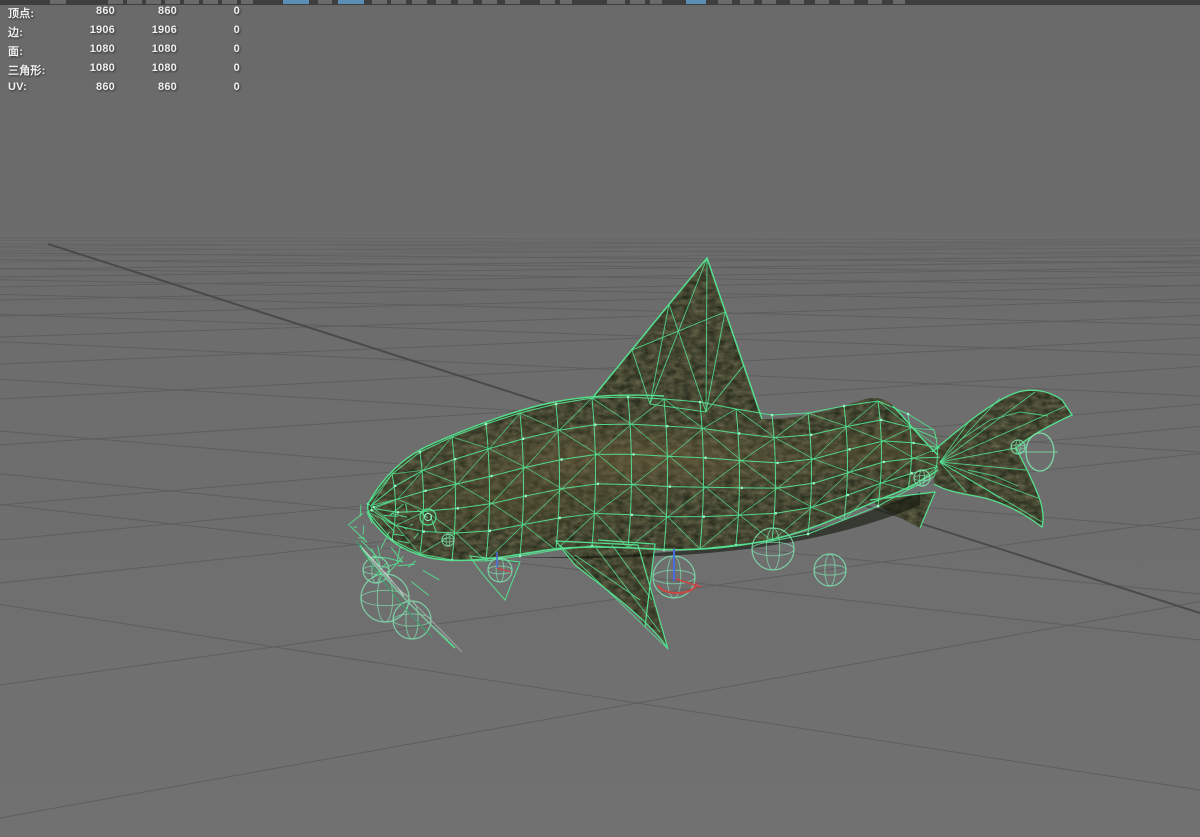 This screenshot has height=837, width=1200. I want to click on stats-label: 三角形:, so click(27, 71).